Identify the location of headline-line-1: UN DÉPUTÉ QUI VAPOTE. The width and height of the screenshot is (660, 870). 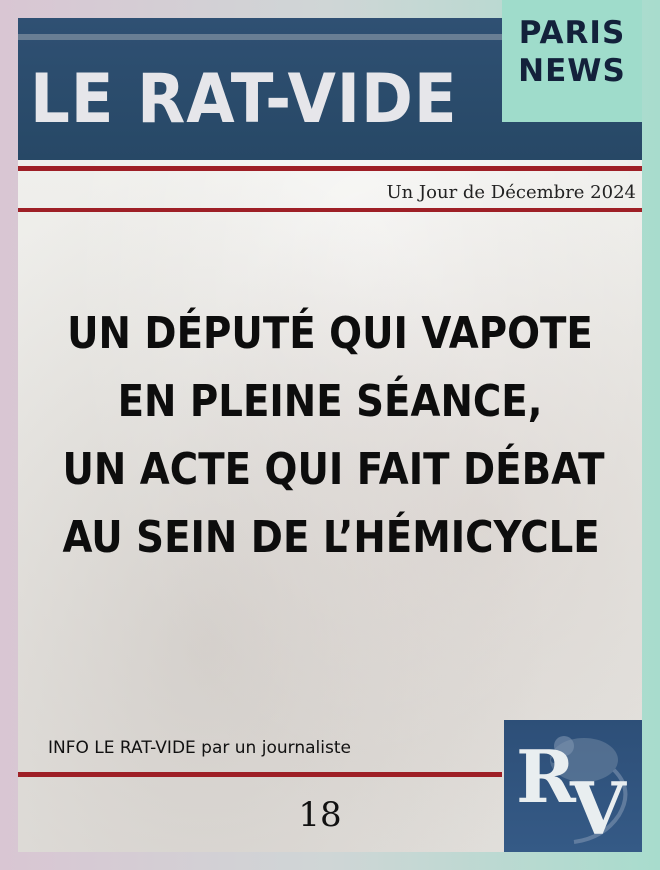
(330, 333).